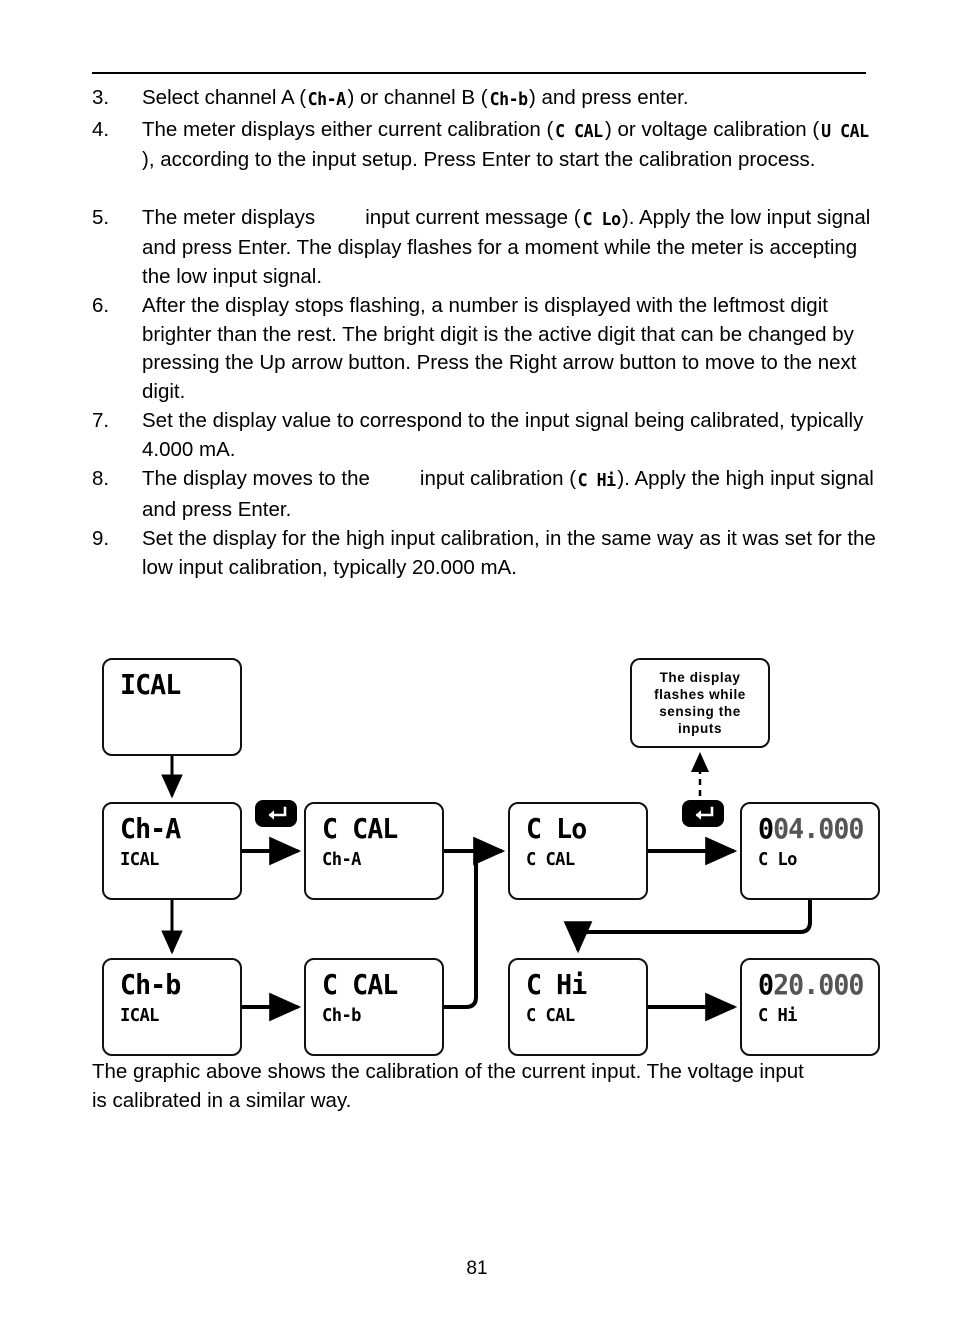 This screenshot has width=954, height=1336. What do you see at coordinates (810, 1007) in the screenshot?
I see `display-node-val-hi: 020.000 C Hi` at bounding box center [810, 1007].